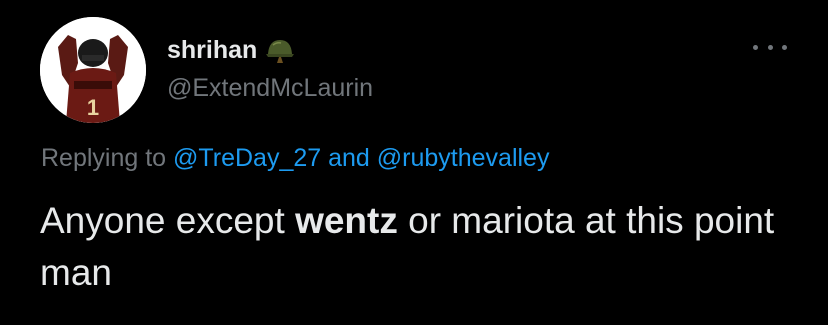 The width and height of the screenshot is (828, 325). Describe the element at coordinates (247, 158) in the screenshot. I see `mention-link: @TreDay_27` at that location.